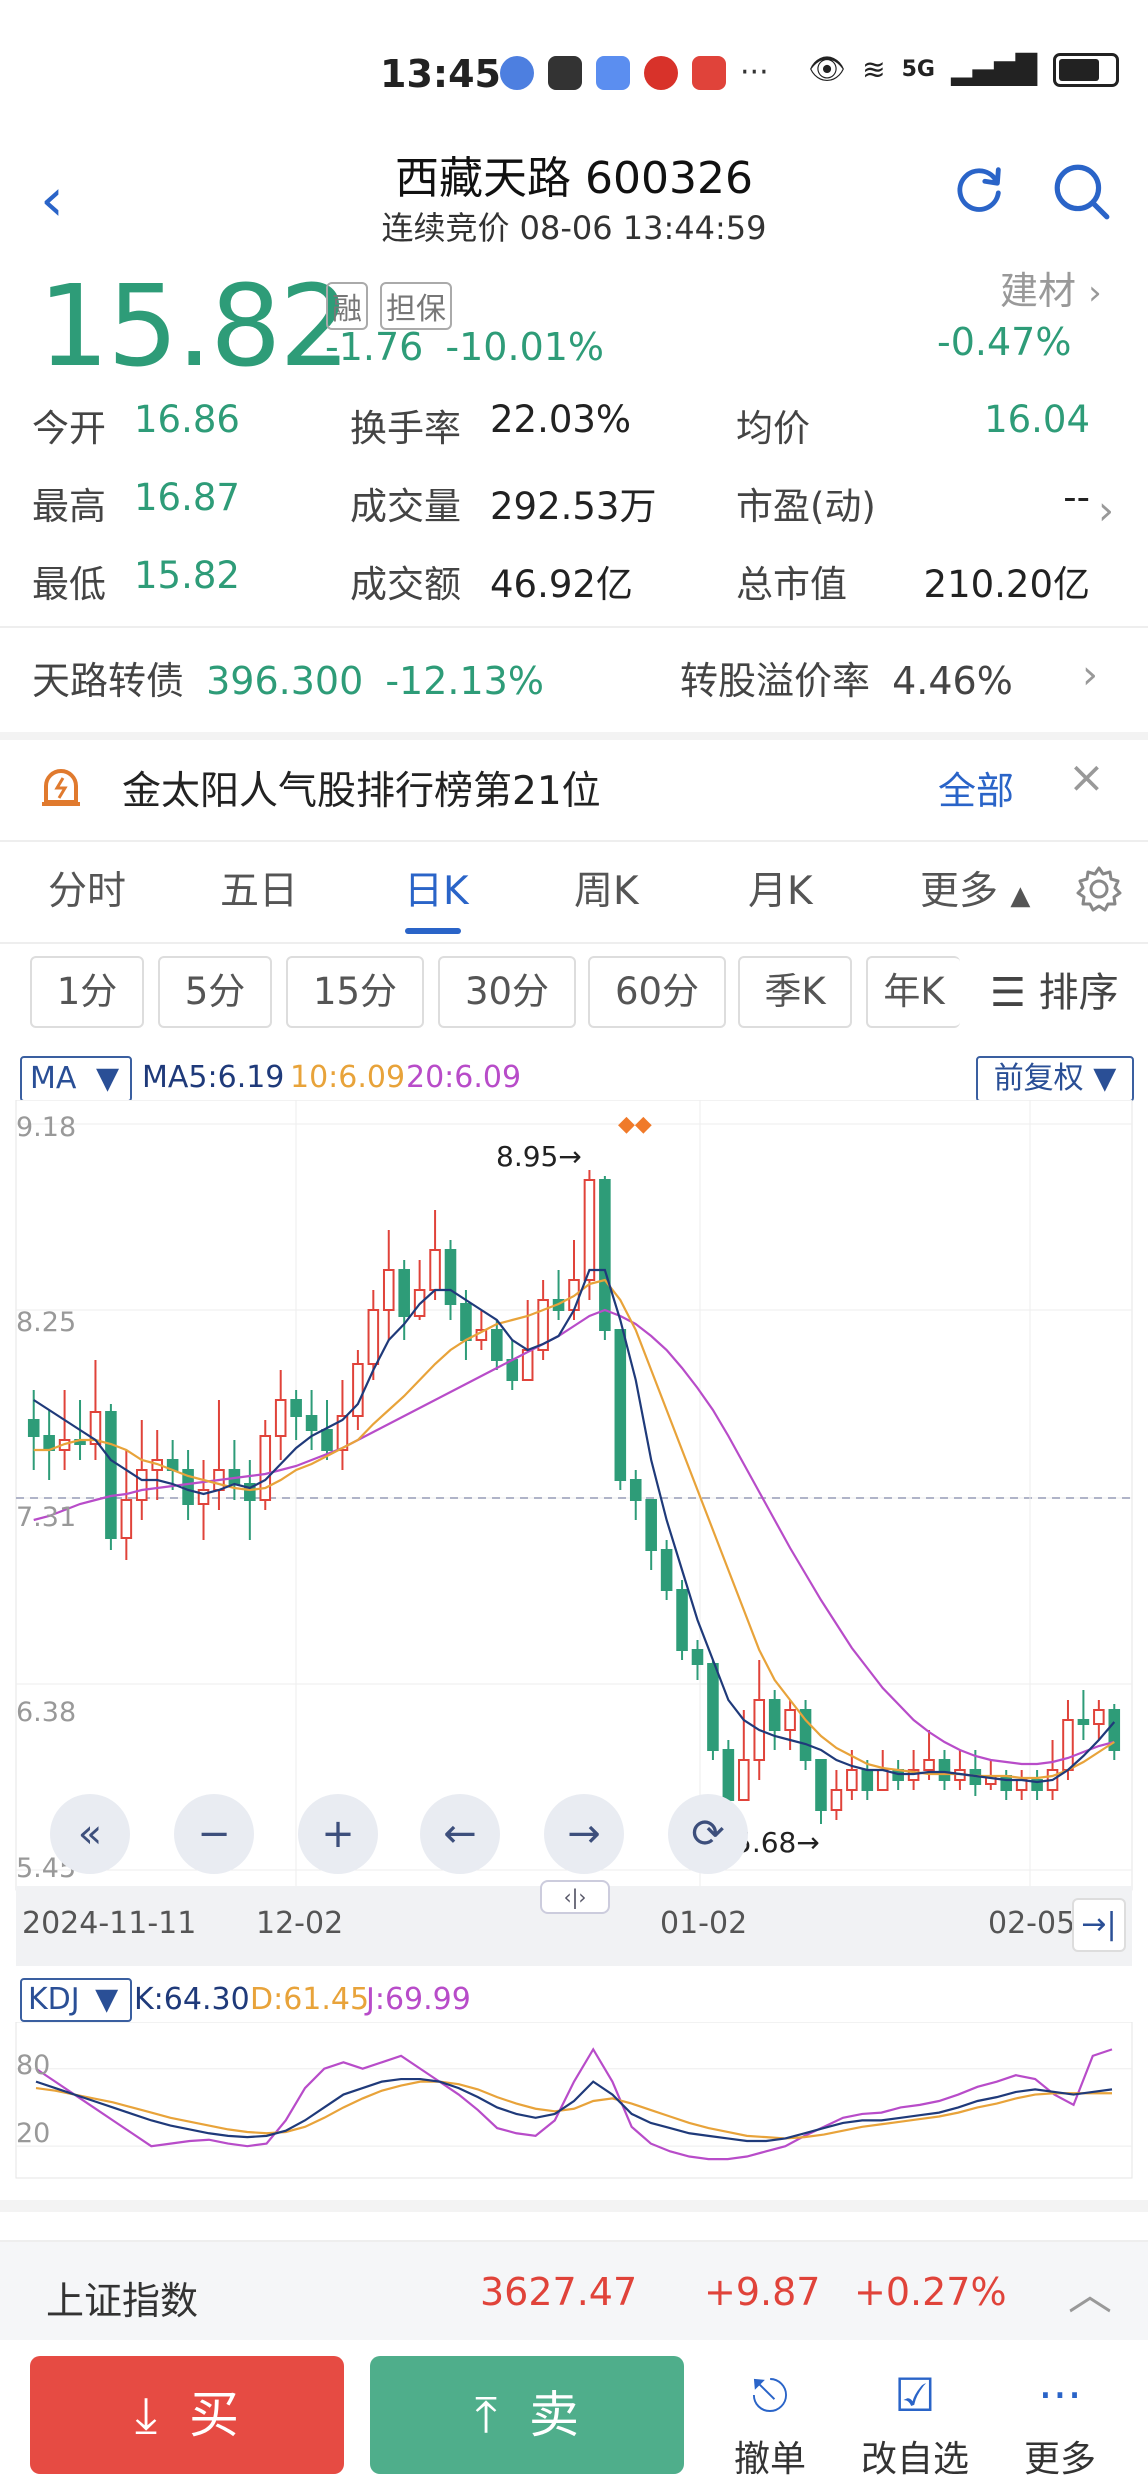 The height and width of the screenshot is (2492, 1148). I want to click on period-60min: 60分, so click(657, 992).